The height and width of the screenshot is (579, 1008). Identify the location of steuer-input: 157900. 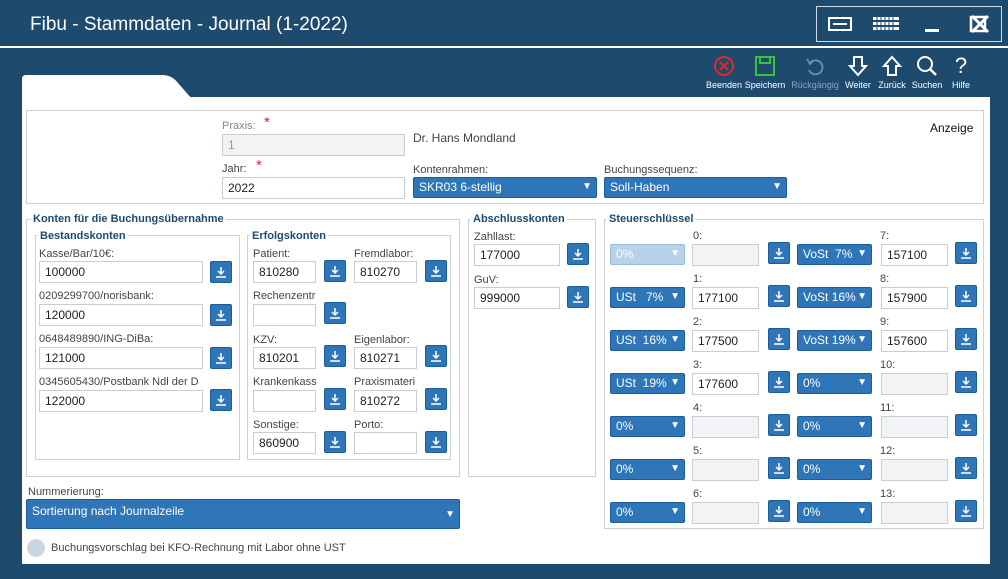
(914, 298).